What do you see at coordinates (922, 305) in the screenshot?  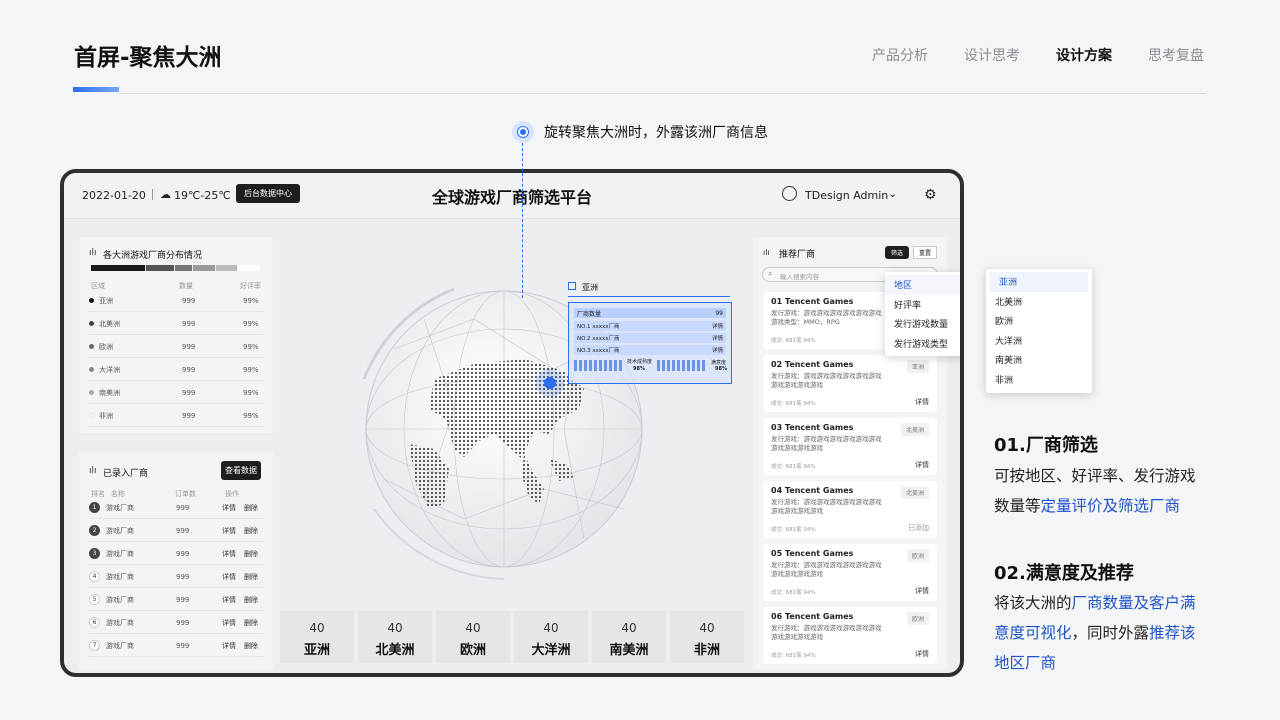 I see `filter-option-rating: 好评率` at bounding box center [922, 305].